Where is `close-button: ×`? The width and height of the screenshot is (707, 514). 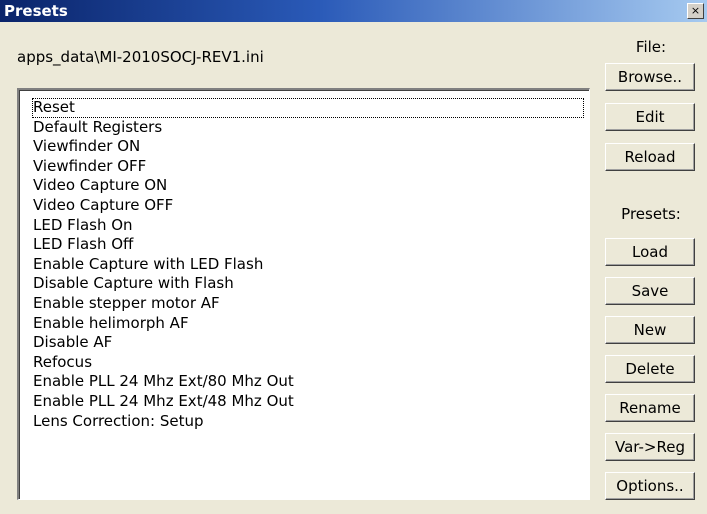 close-button: × is located at coordinates (695, 11).